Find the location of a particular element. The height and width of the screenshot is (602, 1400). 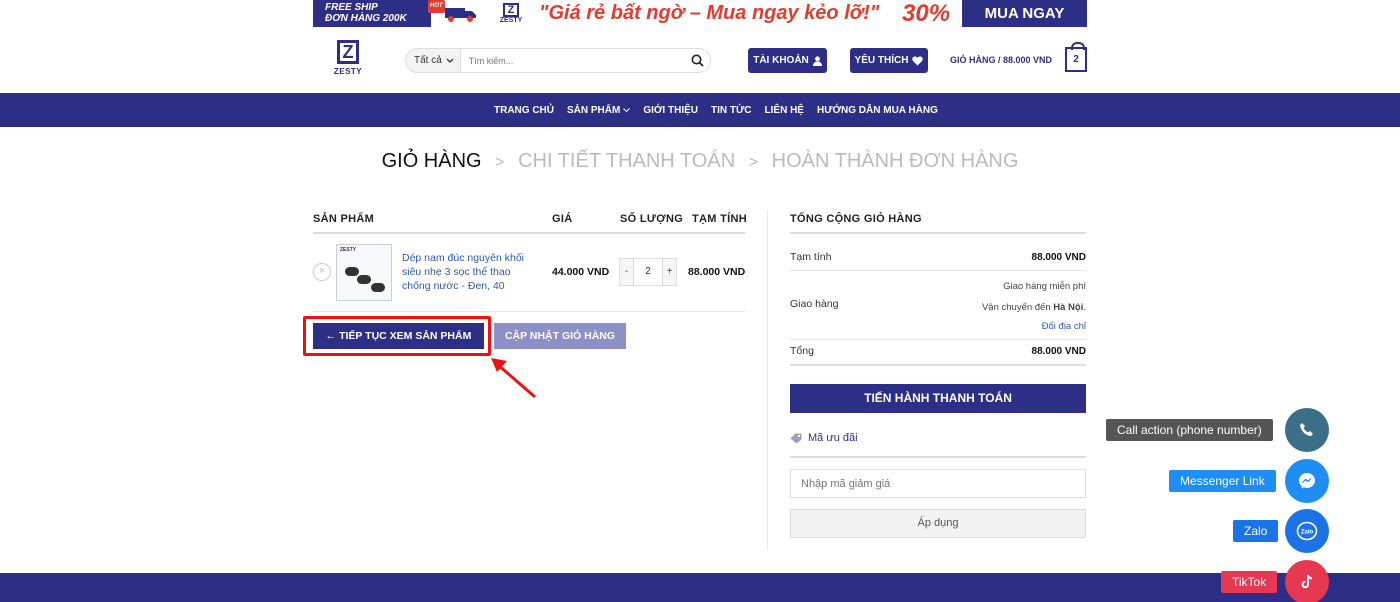

col-header-subtotal: TẠM TÍNH is located at coordinates (719, 219).